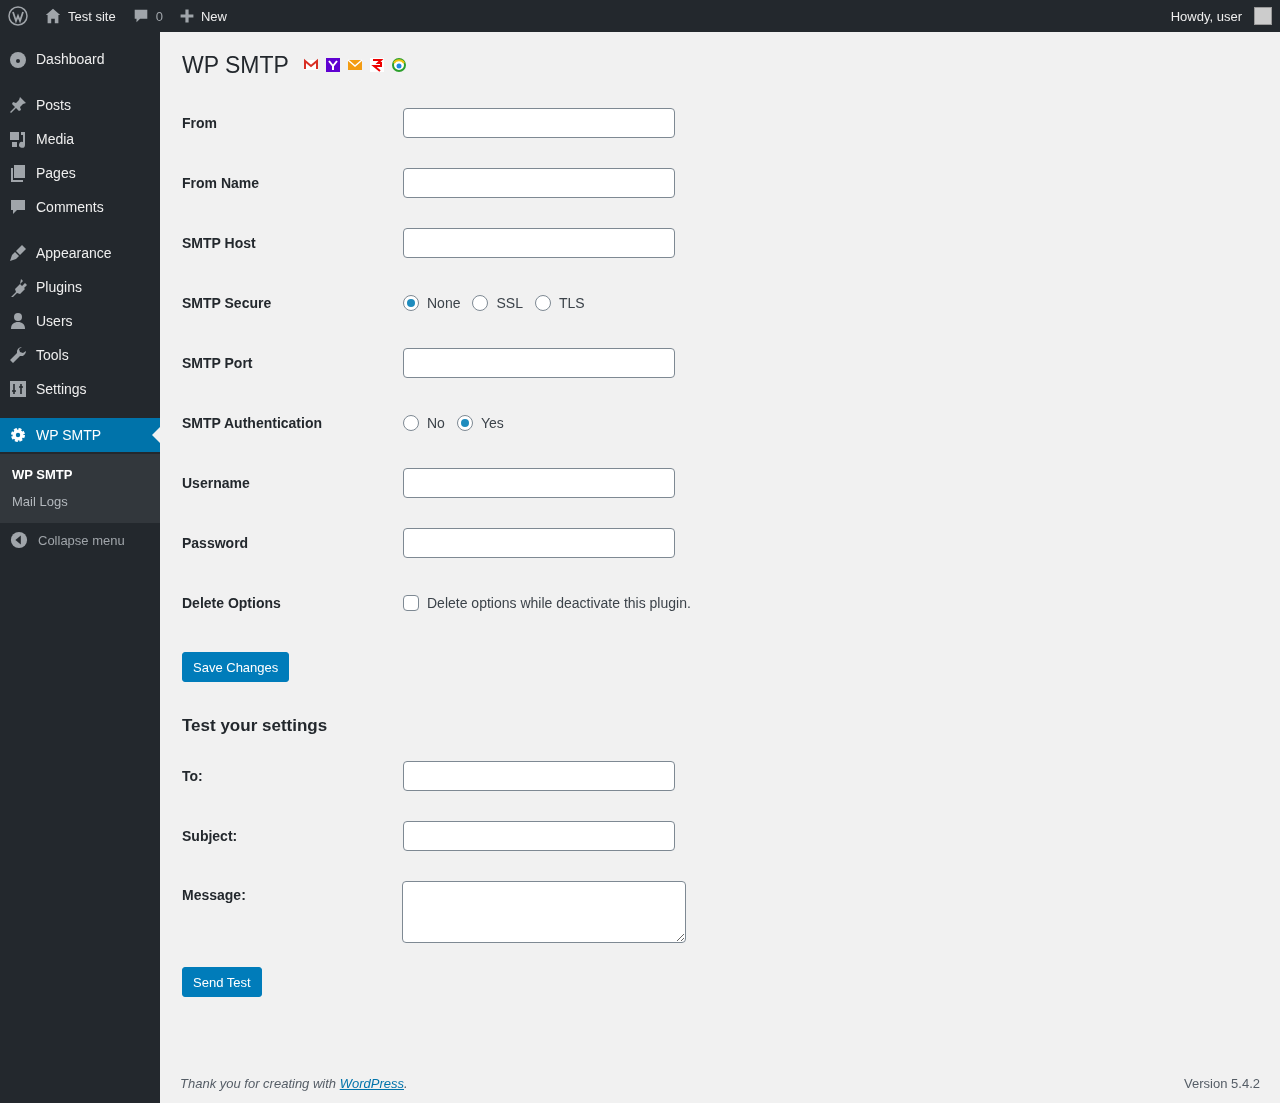  I want to click on glyph-logo-icon, so click(376, 65).